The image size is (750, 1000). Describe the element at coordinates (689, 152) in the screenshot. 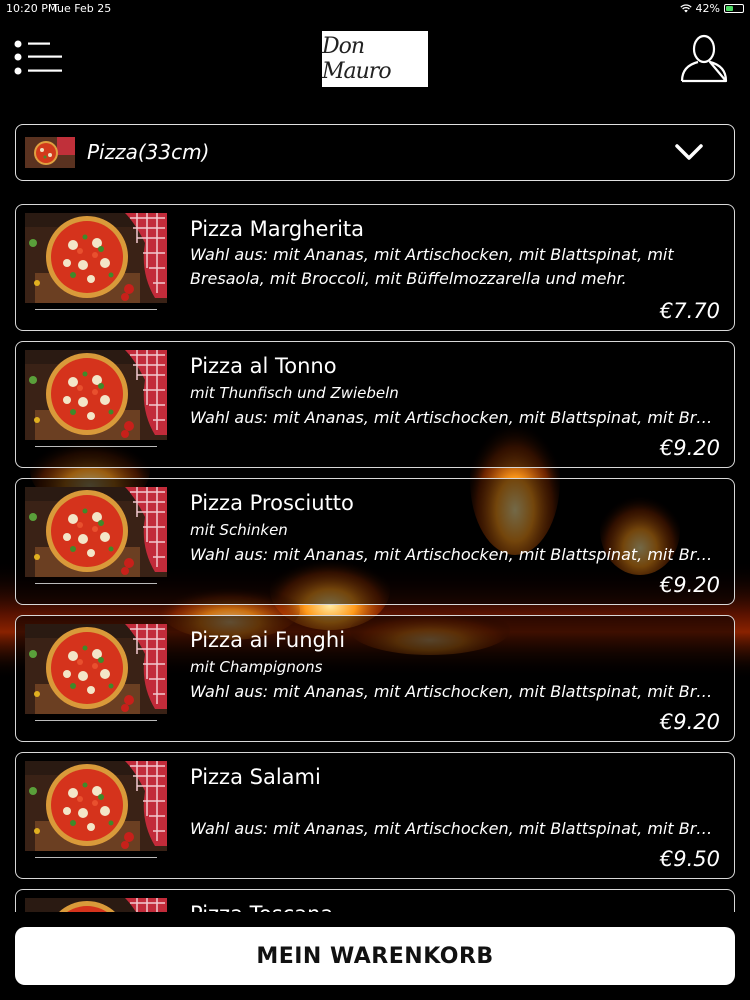

I see `chevron-down-icon` at that location.